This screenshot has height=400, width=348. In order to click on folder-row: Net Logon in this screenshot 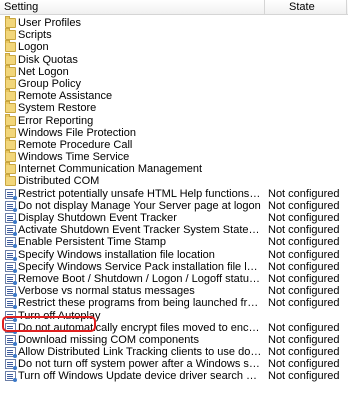, I will do `click(174, 71)`.